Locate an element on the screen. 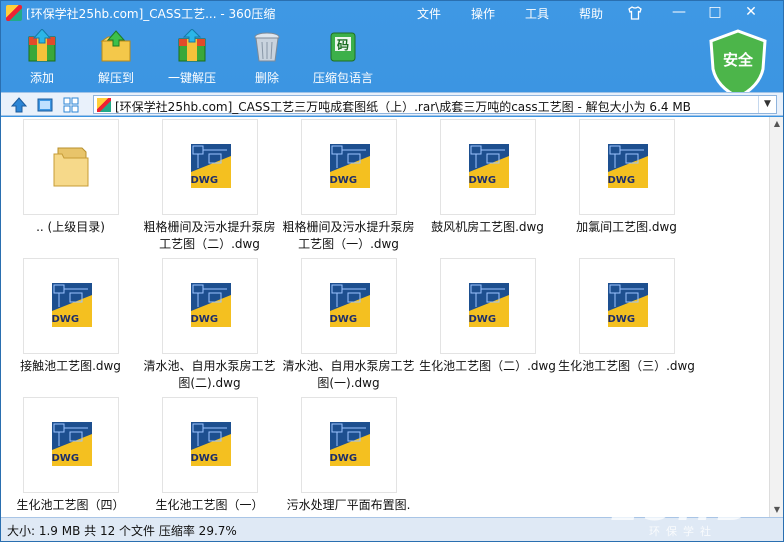 The image size is (784, 542). file-item: DWG 清水池、自用水泵房工艺图(二).dwg is located at coordinates (209, 325).